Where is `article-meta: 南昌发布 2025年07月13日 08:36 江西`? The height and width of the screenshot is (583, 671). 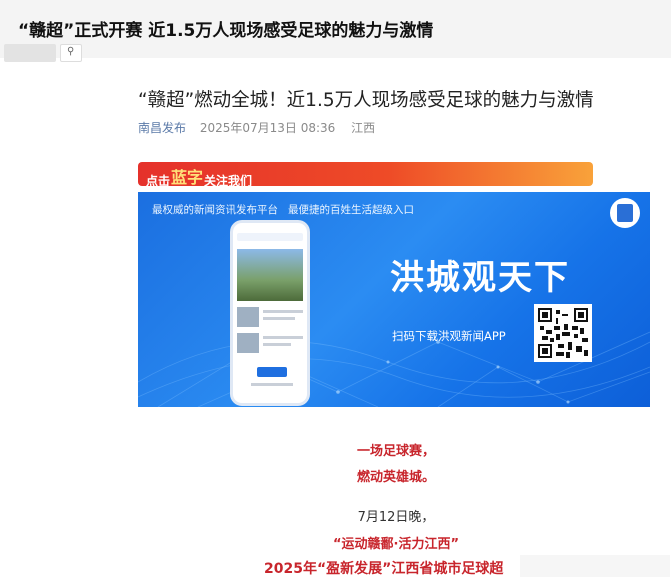 article-meta: 南昌发布 2025年07月13日 08:36 江西 is located at coordinates (256, 127).